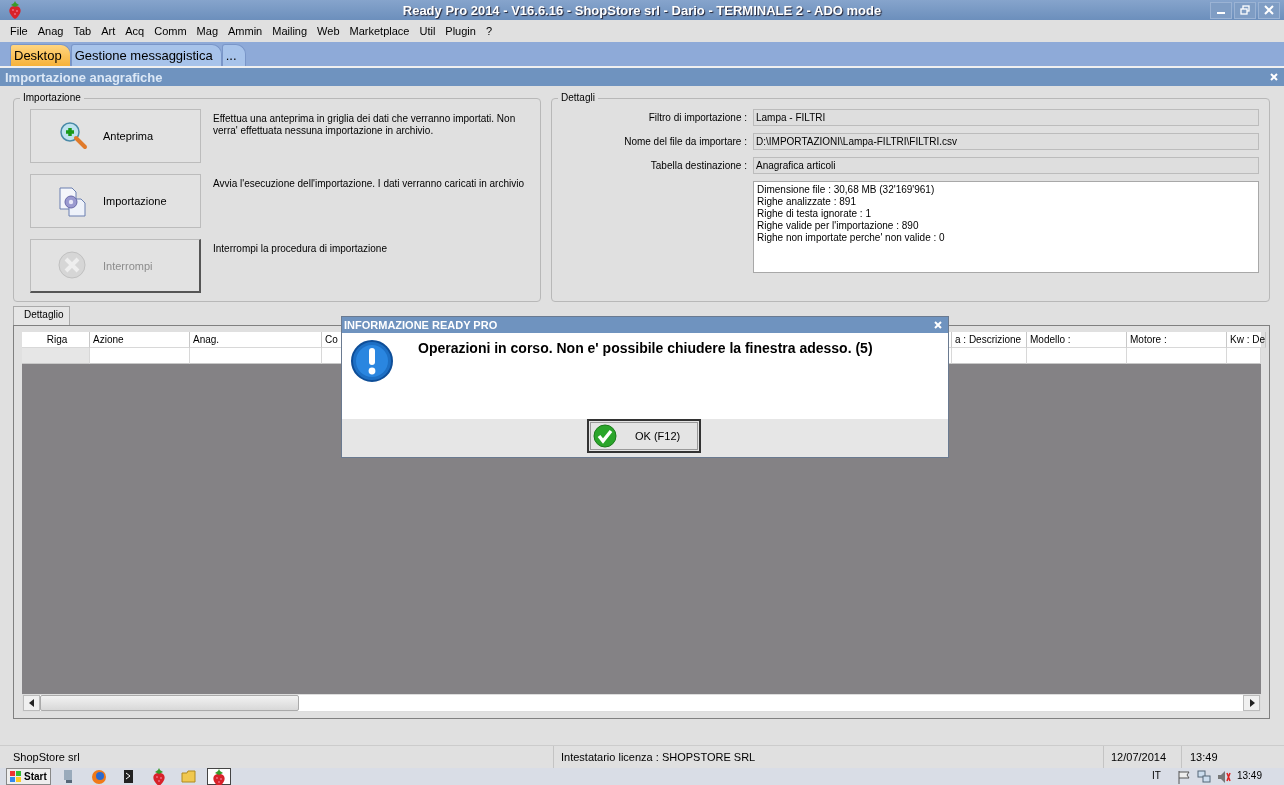 This screenshot has height=785, width=1284. Describe the element at coordinates (28, 776) in the screenshot. I see `start-button: Start` at that location.